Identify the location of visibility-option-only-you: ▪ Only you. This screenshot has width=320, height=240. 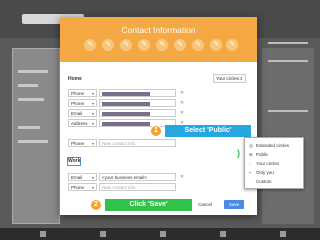
(261, 173).